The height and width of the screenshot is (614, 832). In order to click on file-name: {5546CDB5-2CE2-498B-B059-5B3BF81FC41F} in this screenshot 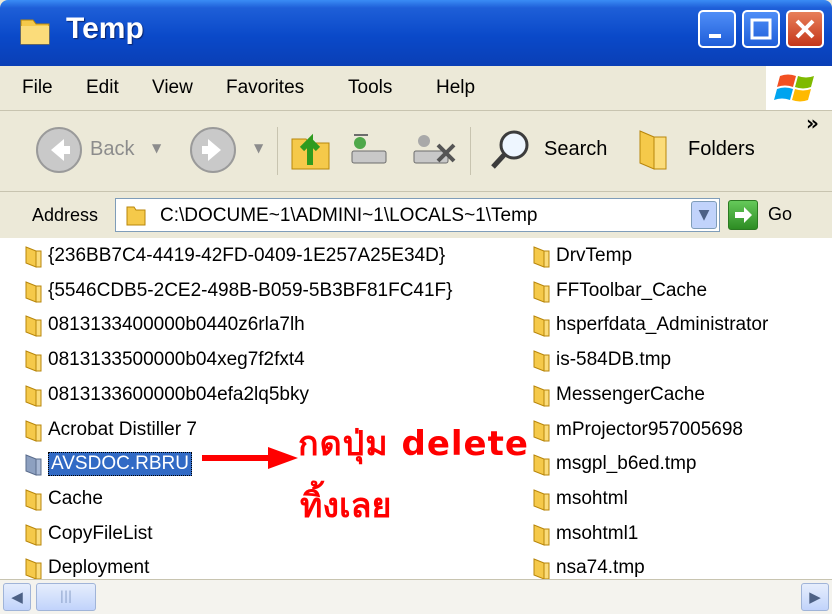, I will do `click(250, 290)`.